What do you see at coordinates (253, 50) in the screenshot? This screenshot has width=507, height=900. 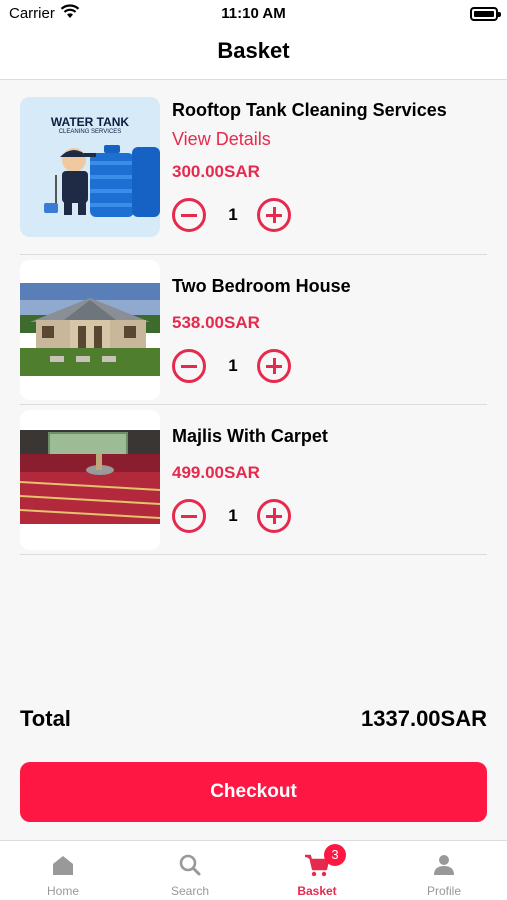 I see `page-title: Basket` at bounding box center [253, 50].